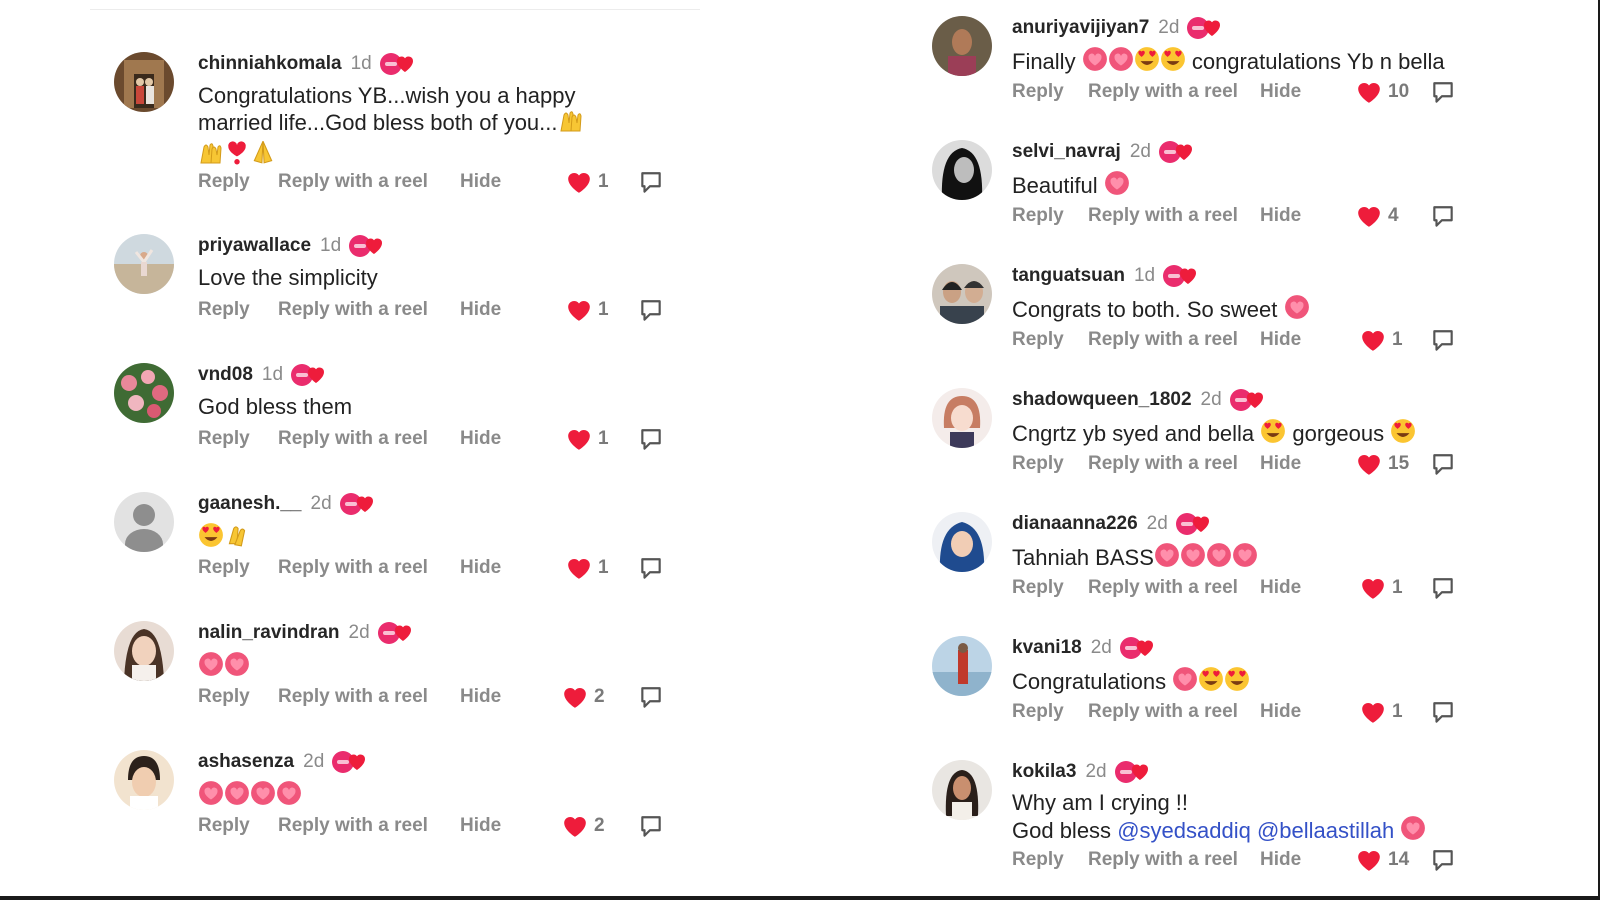  I want to click on like-button: 14, so click(1382, 860).